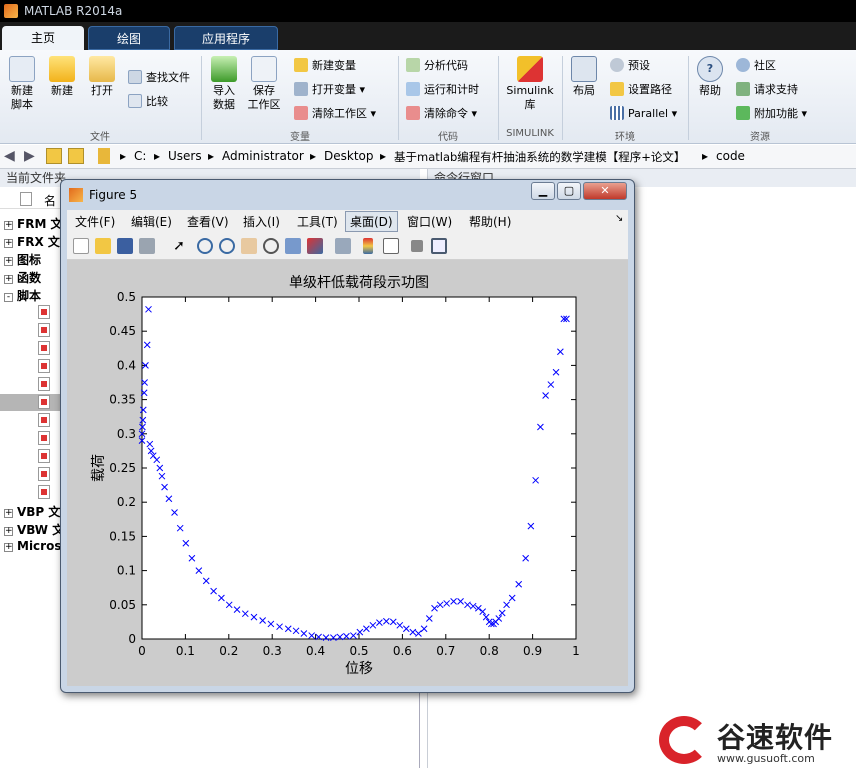 The width and height of the screenshot is (856, 768). I want to click on tree-group: + VBW 文, so click(34, 529).